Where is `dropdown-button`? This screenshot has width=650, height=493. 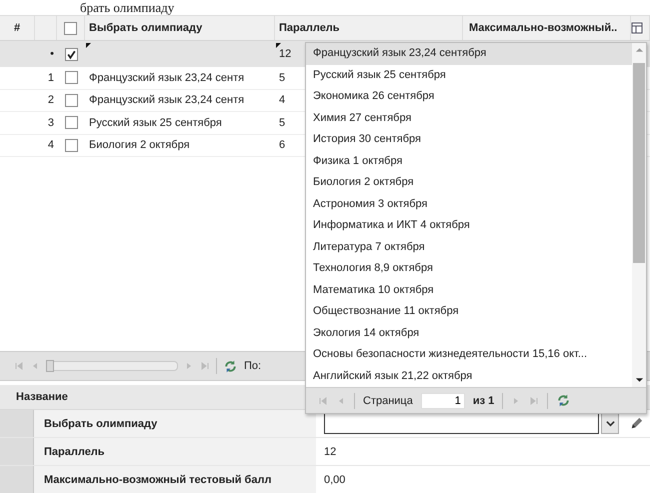
dropdown-button is located at coordinates (610, 423).